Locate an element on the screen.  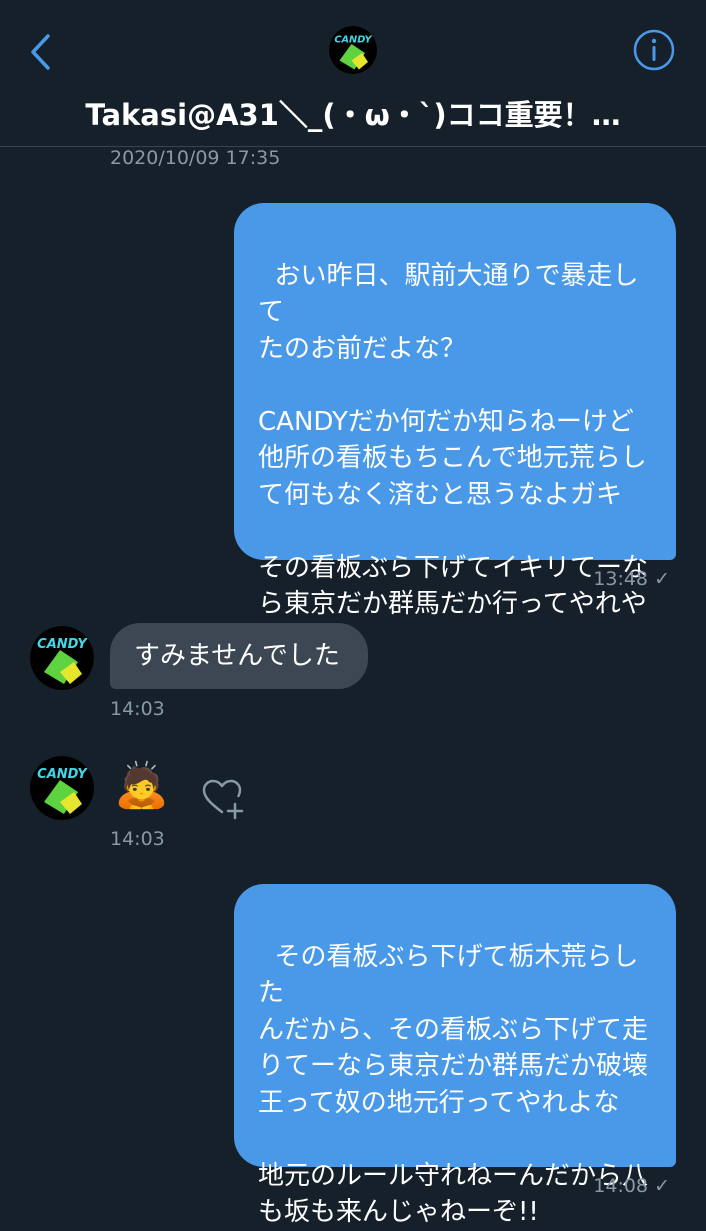
add-reaction-button is located at coordinates (224, 800).